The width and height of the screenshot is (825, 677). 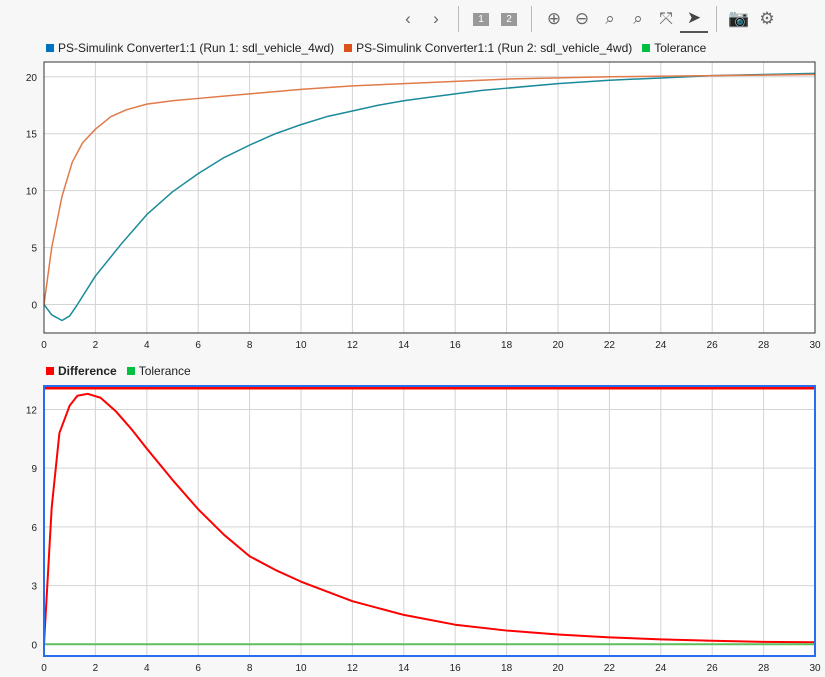 I want to click on y-tick-label: 5, so click(x=34, y=249).